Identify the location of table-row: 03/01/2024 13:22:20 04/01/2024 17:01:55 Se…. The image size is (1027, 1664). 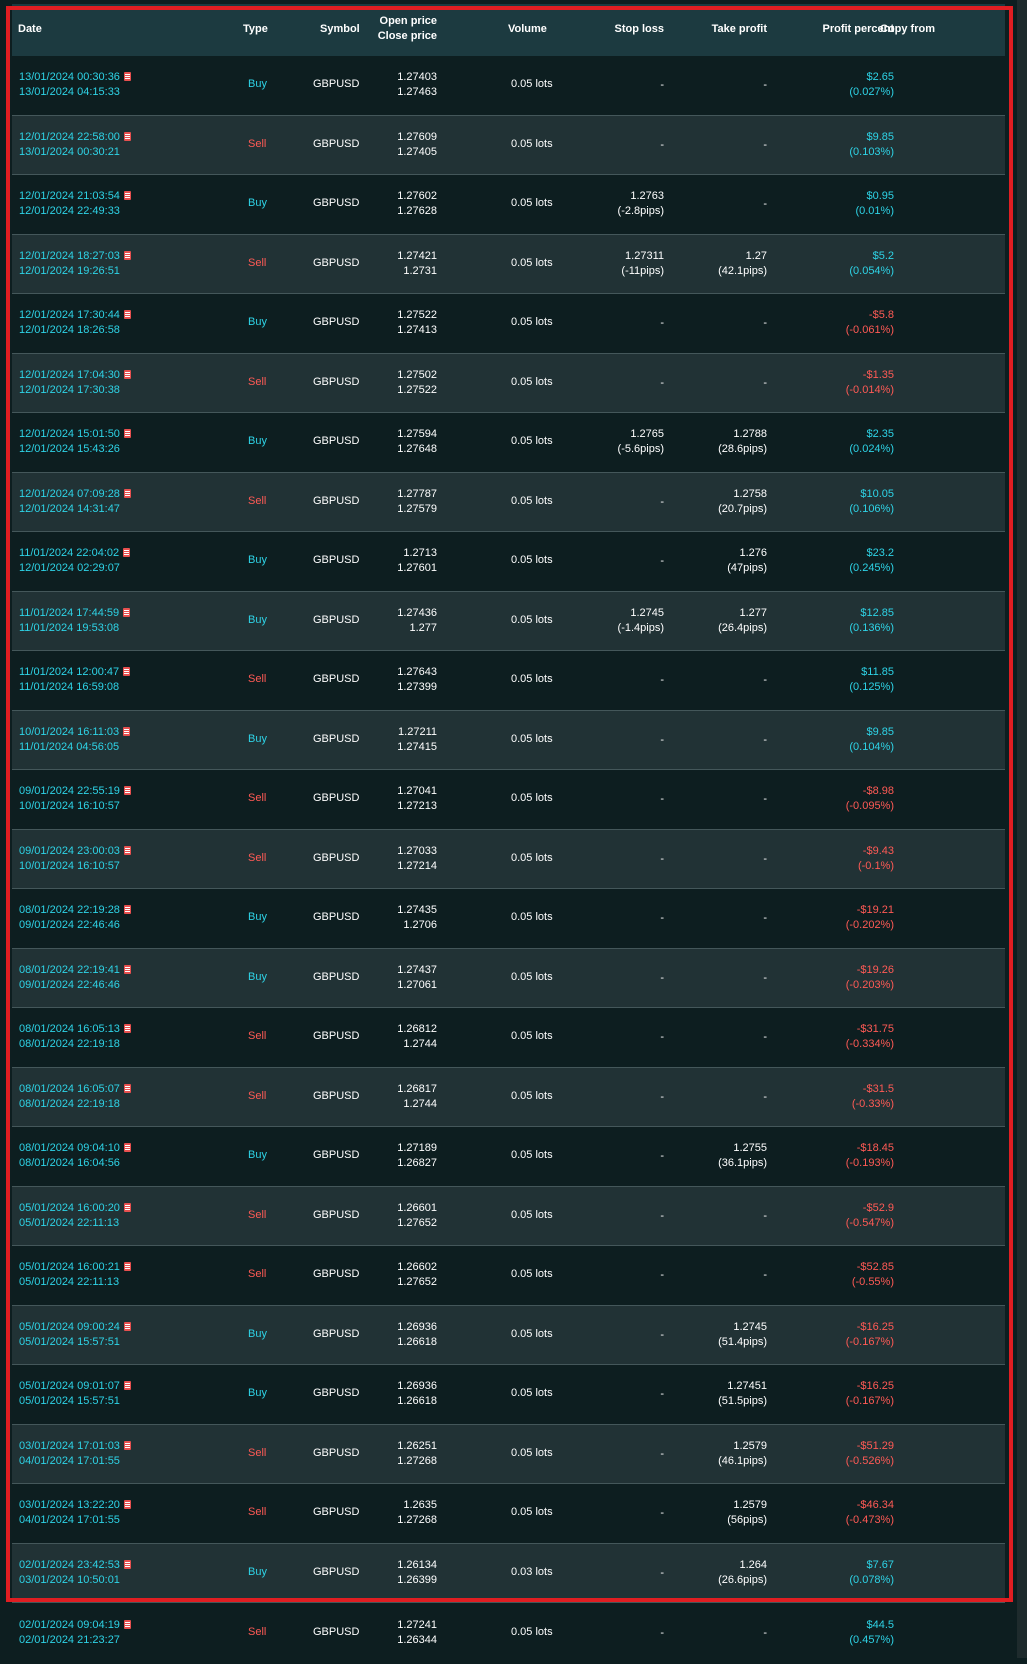
(508, 1514).